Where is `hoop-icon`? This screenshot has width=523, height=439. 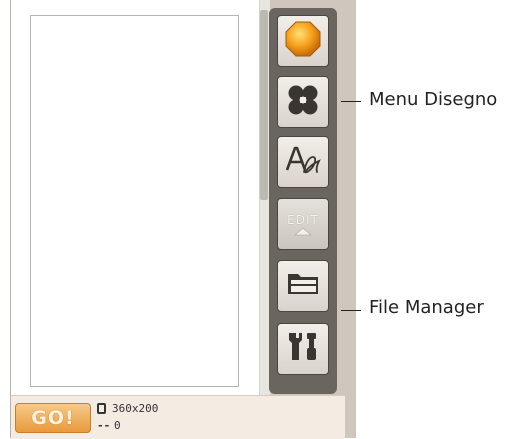
hoop-icon is located at coordinates (101, 408).